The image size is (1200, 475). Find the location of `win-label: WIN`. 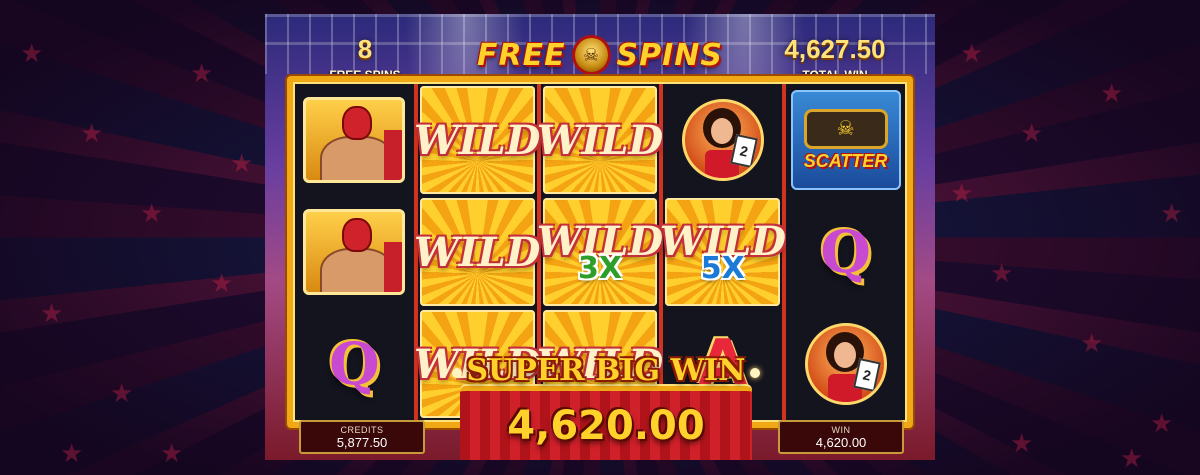

win-label: WIN is located at coordinates (841, 429).